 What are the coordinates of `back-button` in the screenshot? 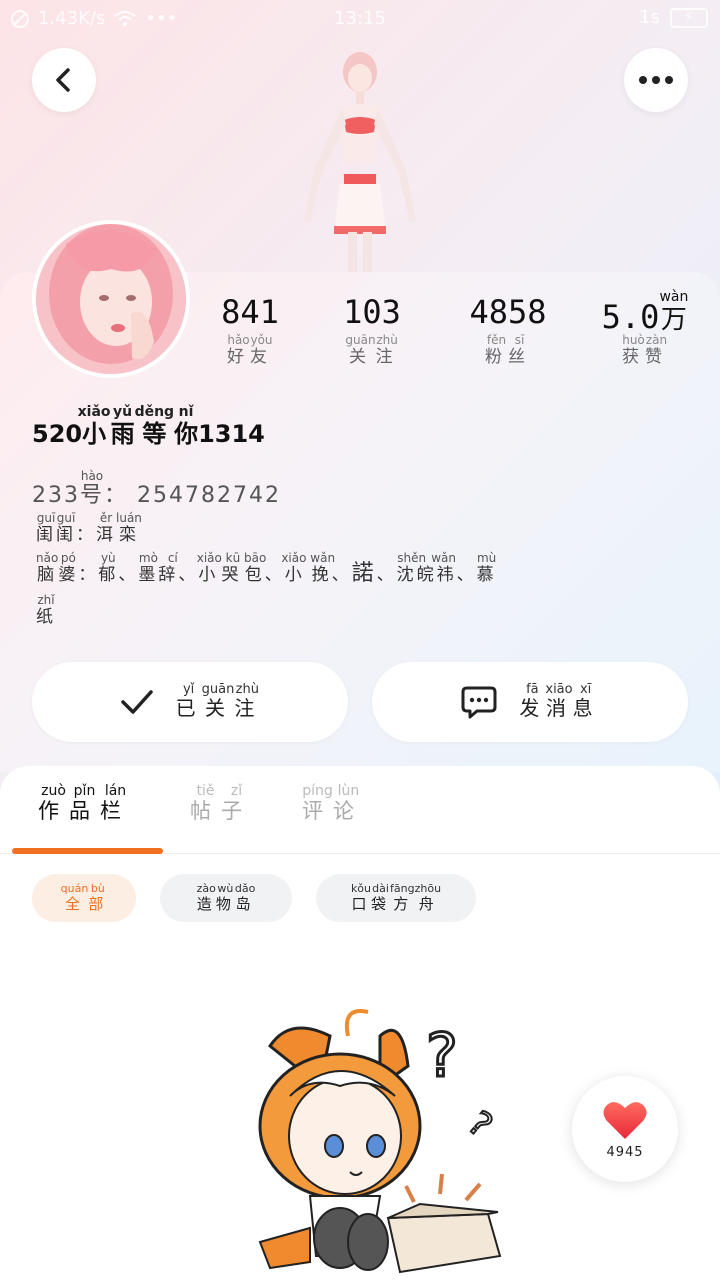 It's located at (64, 80).